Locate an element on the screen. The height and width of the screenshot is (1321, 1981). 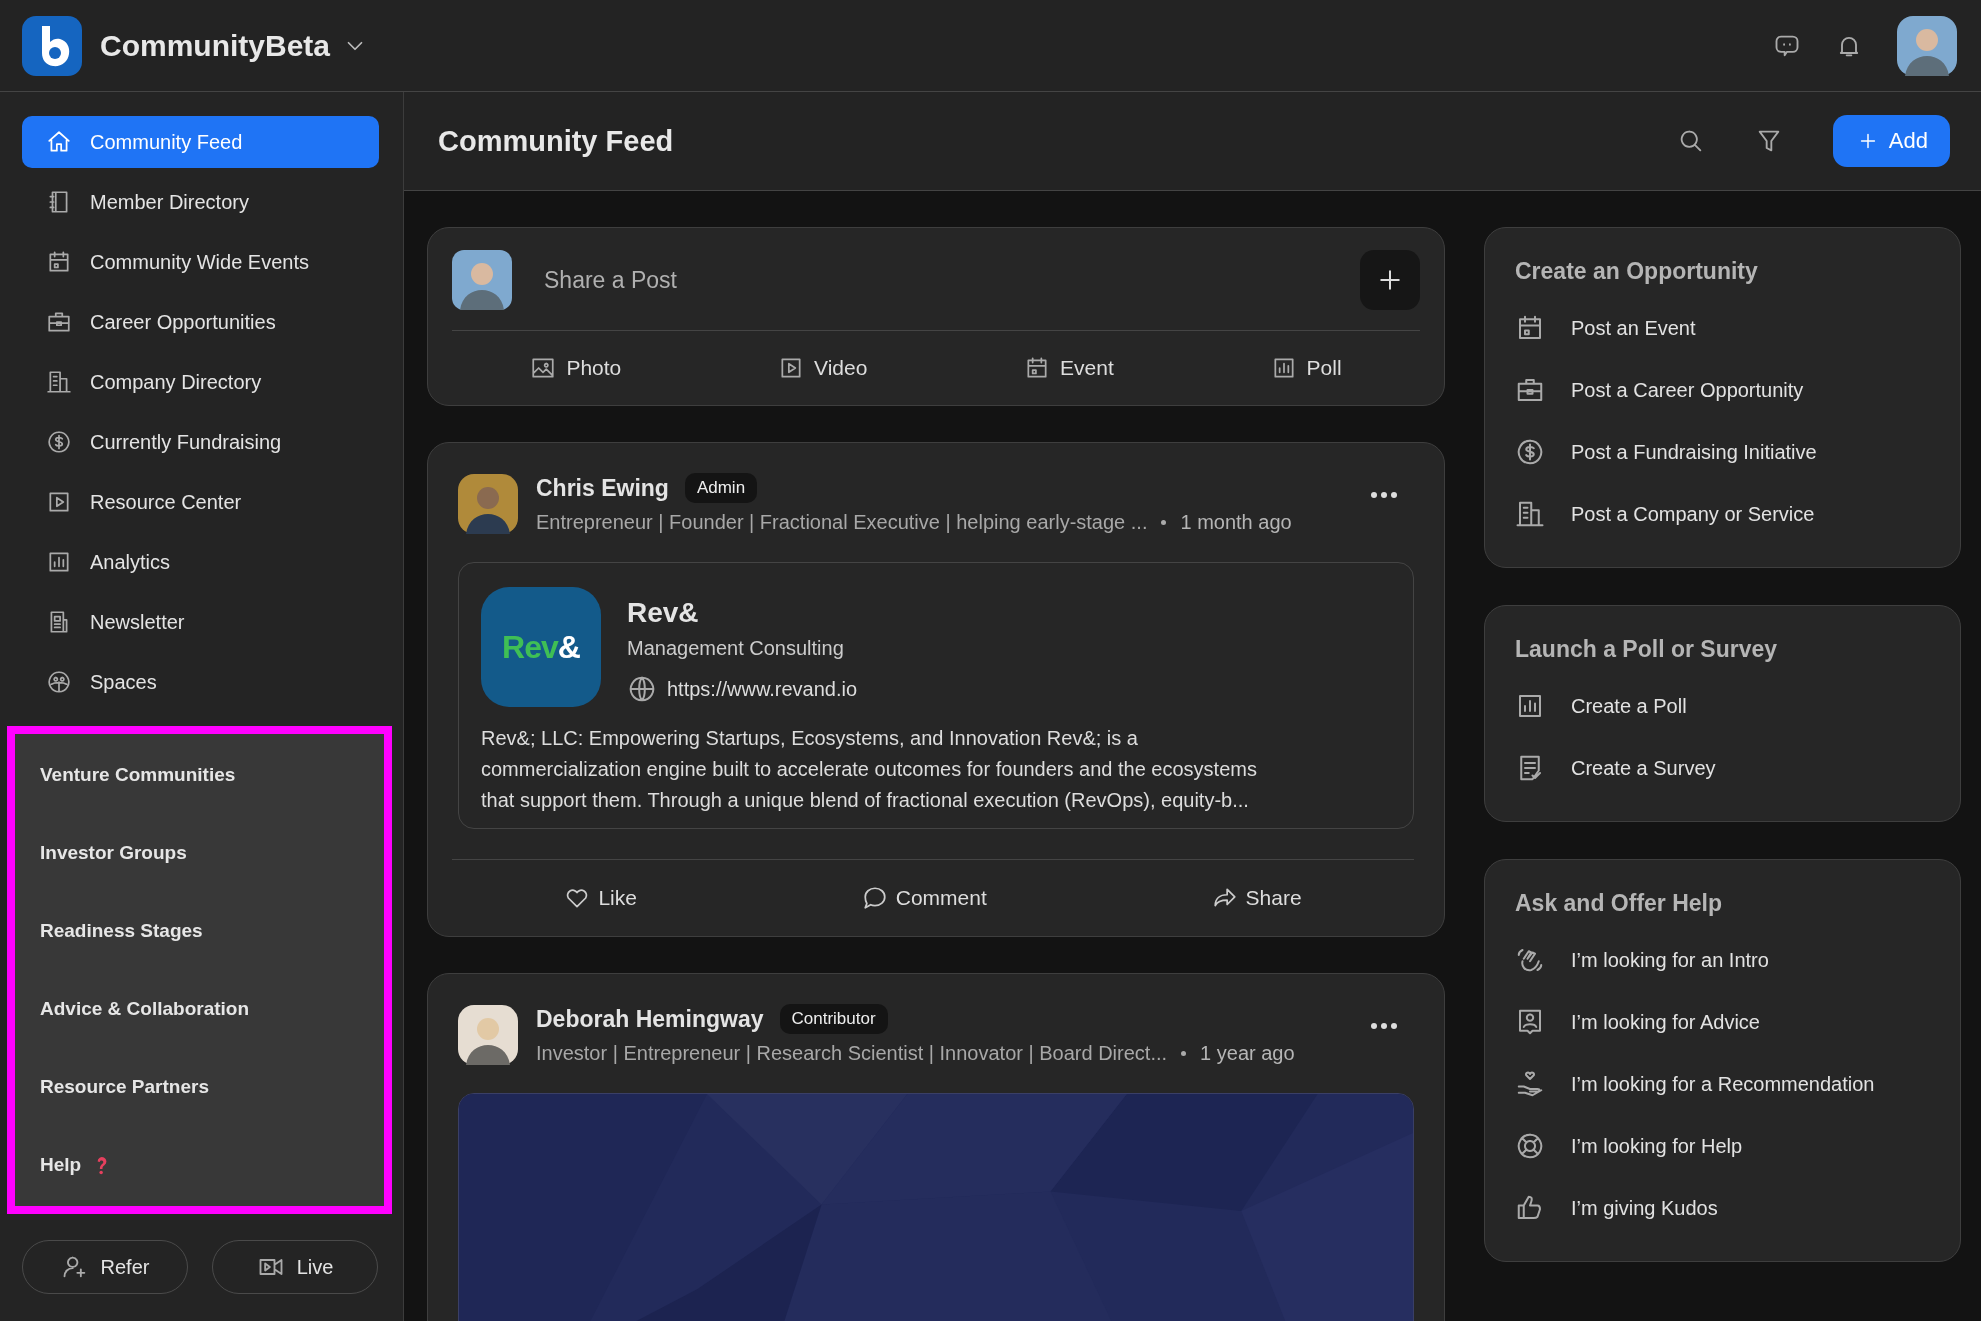
nav-item: Analytics is located at coordinates (200, 562).